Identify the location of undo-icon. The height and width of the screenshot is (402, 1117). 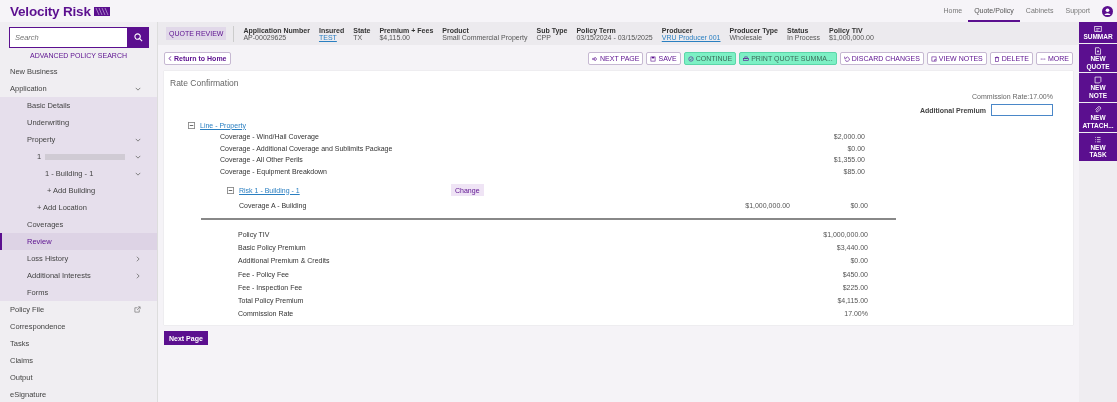
(846, 58).